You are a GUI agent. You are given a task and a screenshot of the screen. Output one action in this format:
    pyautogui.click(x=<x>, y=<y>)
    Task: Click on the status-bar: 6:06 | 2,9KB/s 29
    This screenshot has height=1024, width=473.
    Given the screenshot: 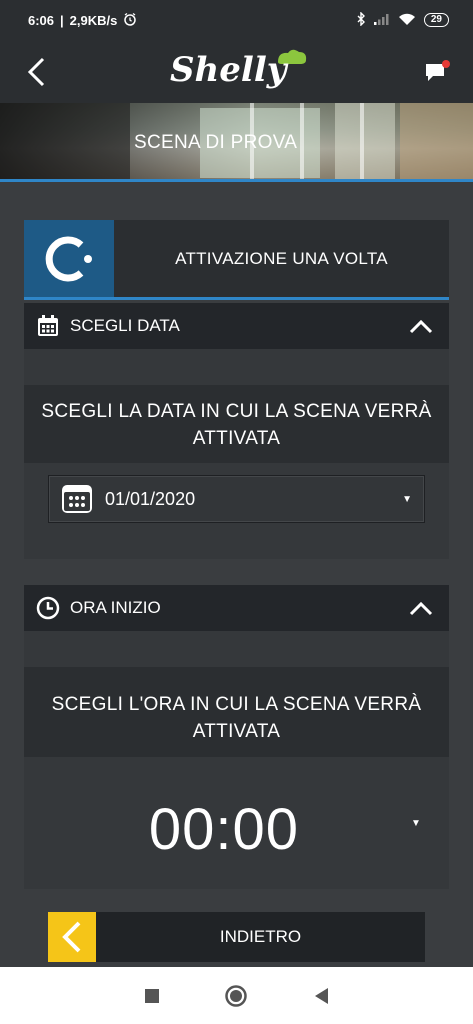 What is the action you would take?
    pyautogui.click(x=236, y=20)
    